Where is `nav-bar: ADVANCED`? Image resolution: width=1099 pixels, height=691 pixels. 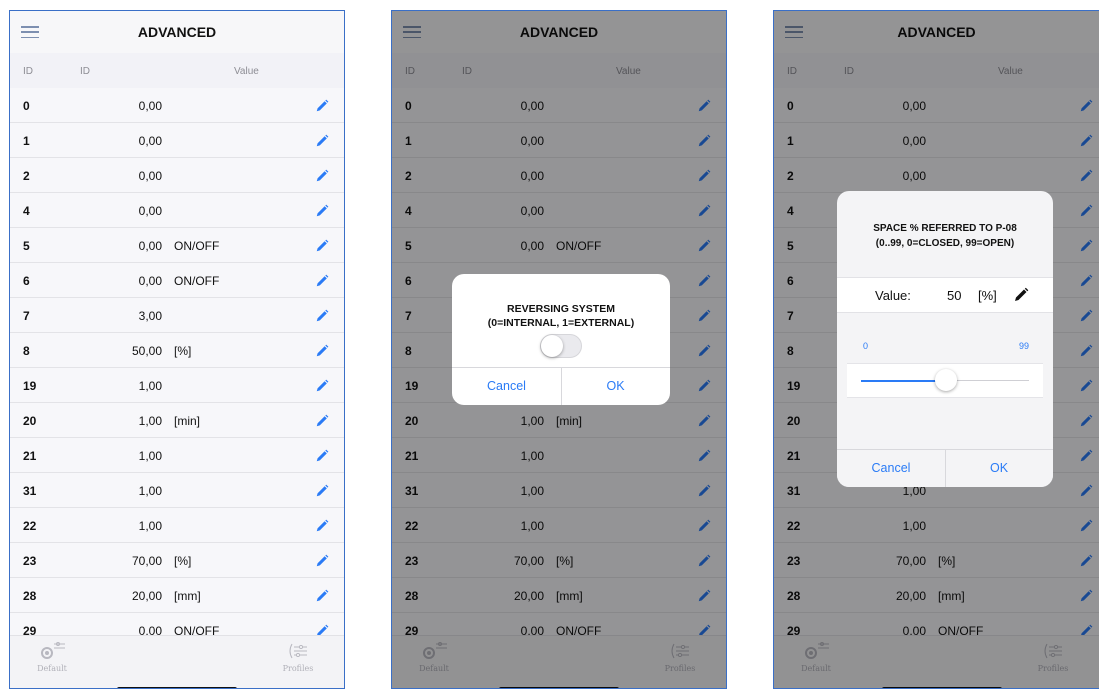 nav-bar: ADVANCED is located at coordinates (177, 32).